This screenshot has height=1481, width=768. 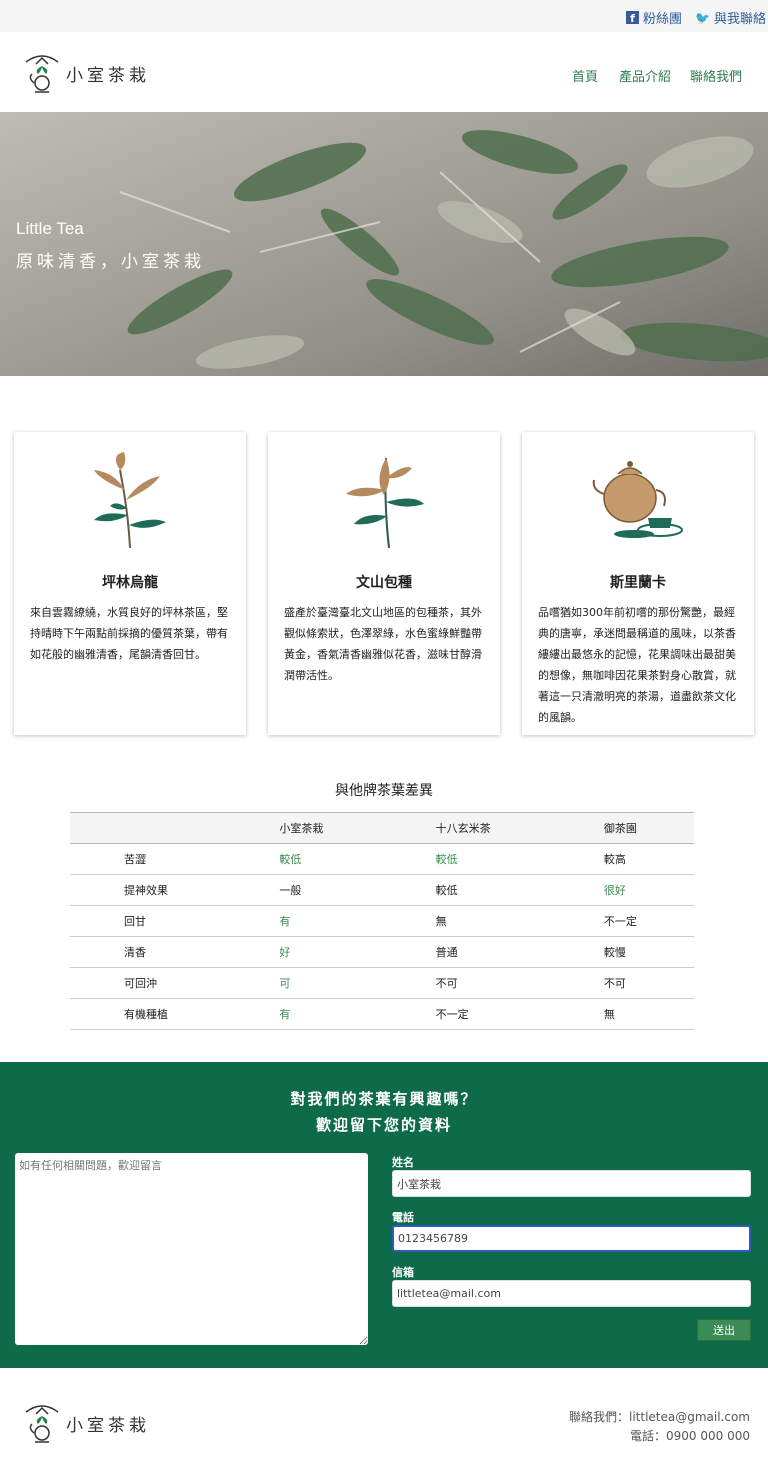 What do you see at coordinates (716, 75) in the screenshot?
I see `nav-item-contact: 聯絡我們` at bounding box center [716, 75].